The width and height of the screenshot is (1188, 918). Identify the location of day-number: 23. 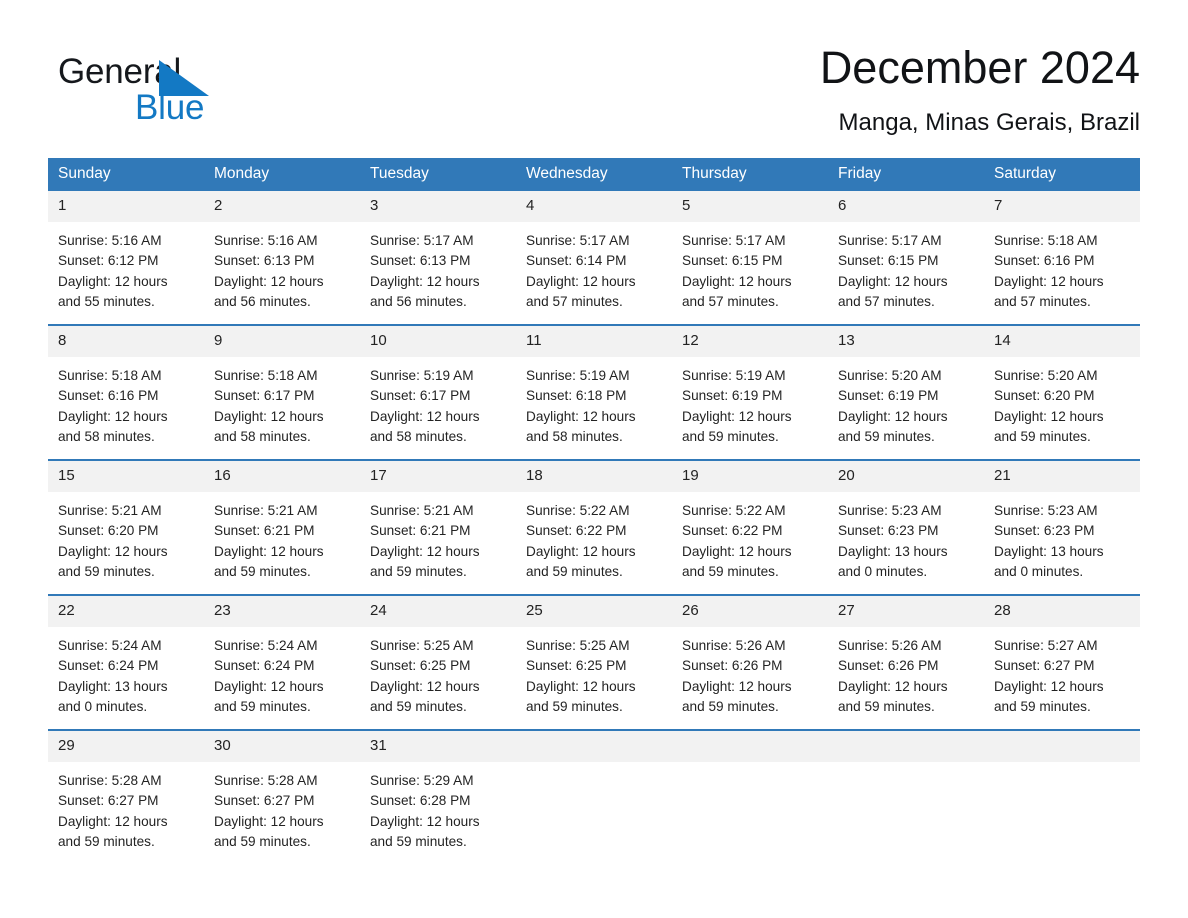
(282, 611).